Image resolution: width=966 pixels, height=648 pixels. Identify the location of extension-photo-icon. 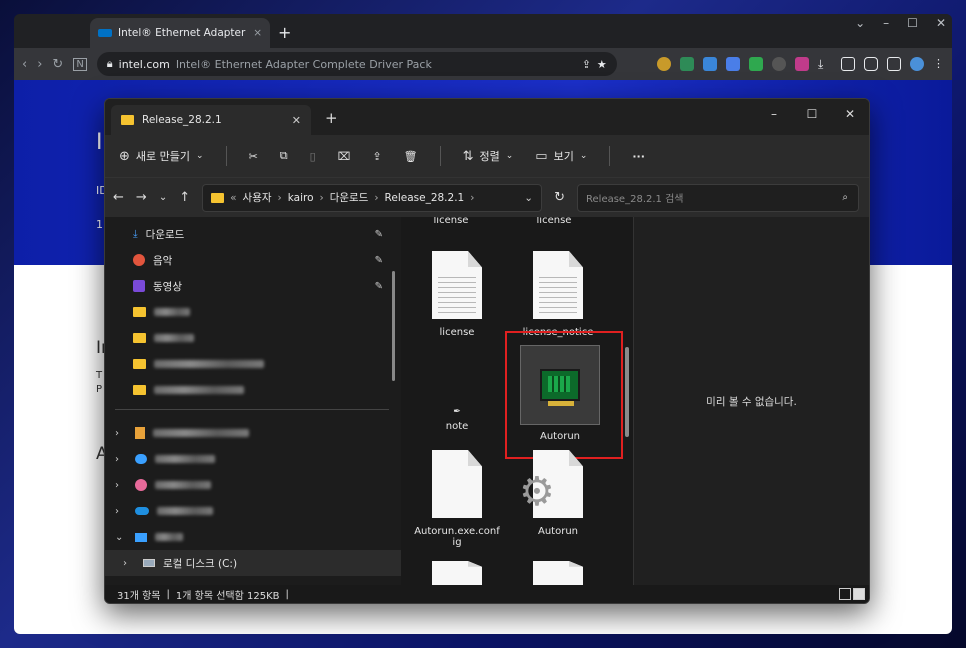
(710, 64).